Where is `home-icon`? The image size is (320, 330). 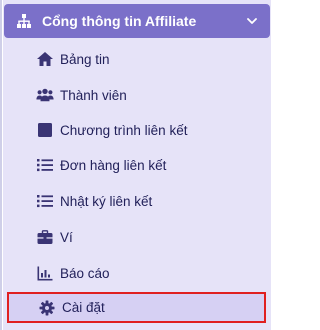
home-icon is located at coordinates (45, 59).